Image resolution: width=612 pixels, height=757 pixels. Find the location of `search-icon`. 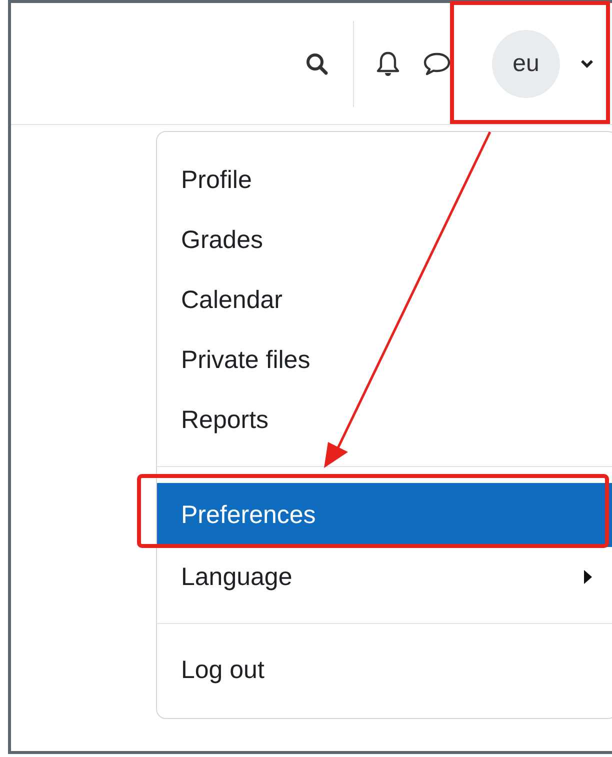

search-icon is located at coordinates (317, 64).